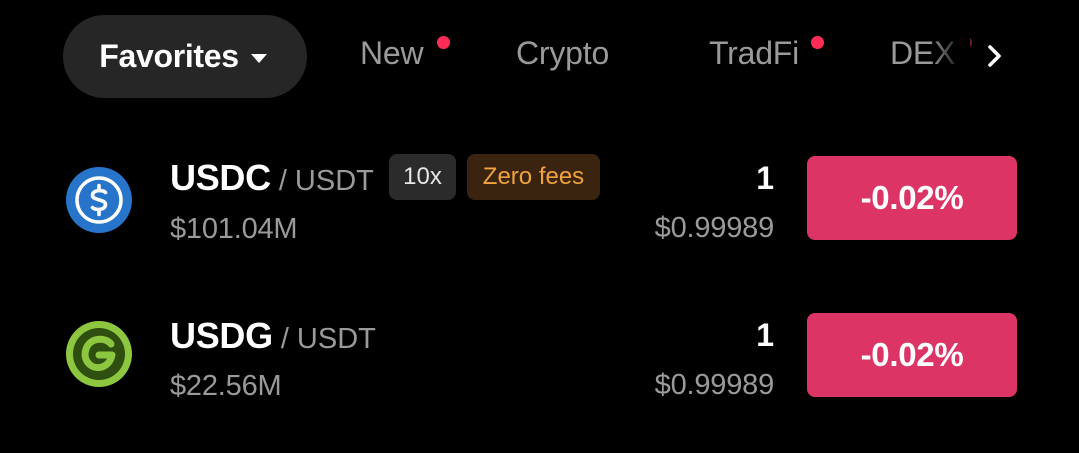 This screenshot has width=1079, height=453. I want to click on tab-tradfi-label: TradFi, so click(754, 53).